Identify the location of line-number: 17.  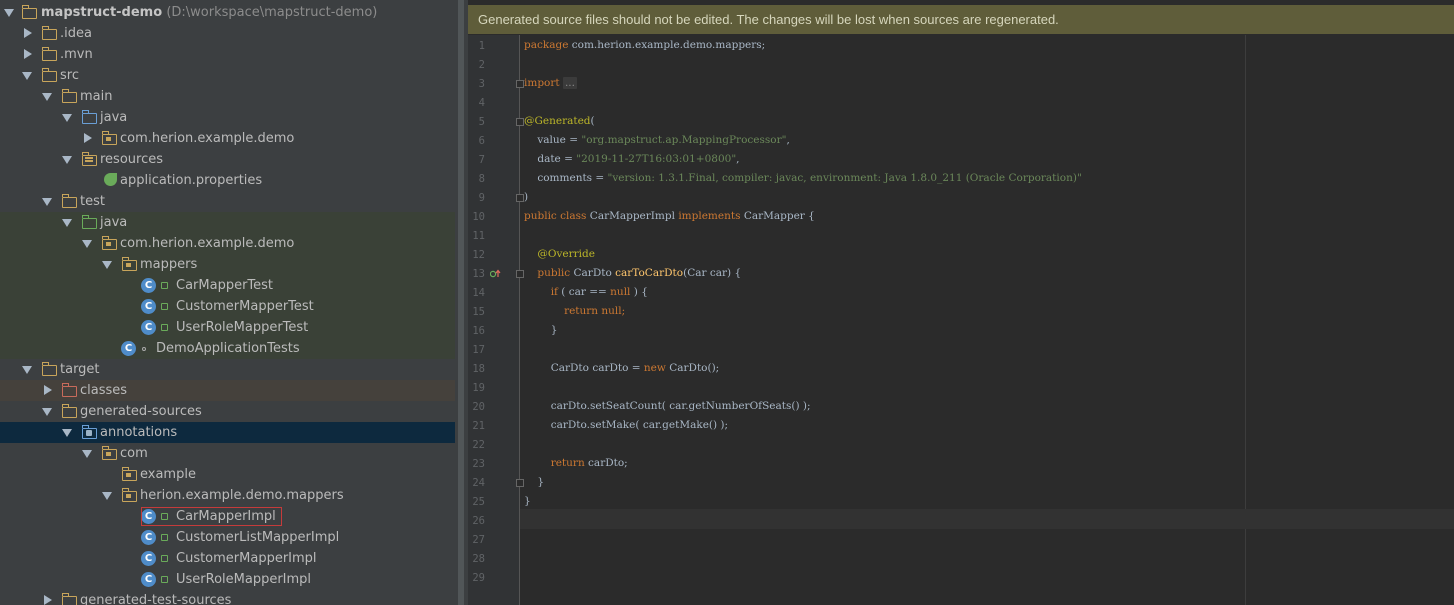
(476, 350).